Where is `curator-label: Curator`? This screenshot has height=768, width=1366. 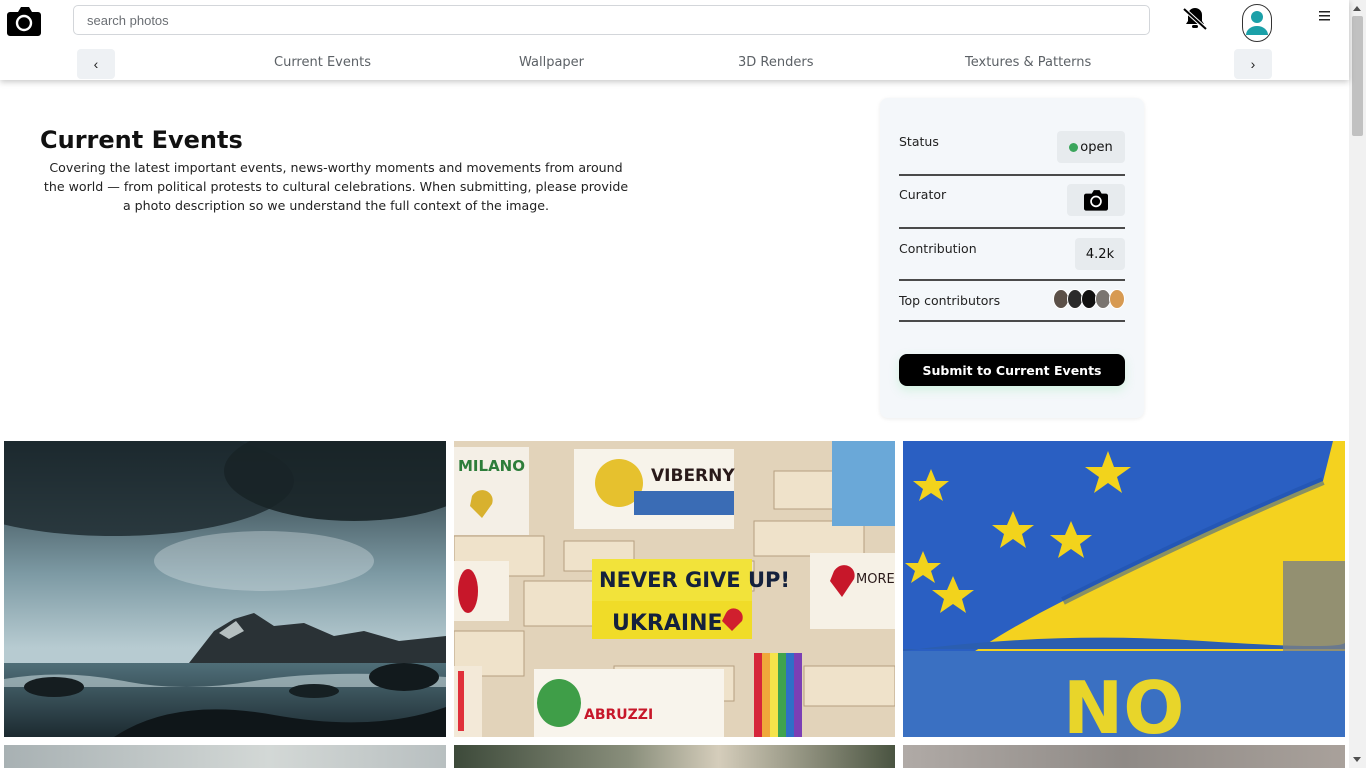 curator-label: Curator is located at coordinates (923, 194).